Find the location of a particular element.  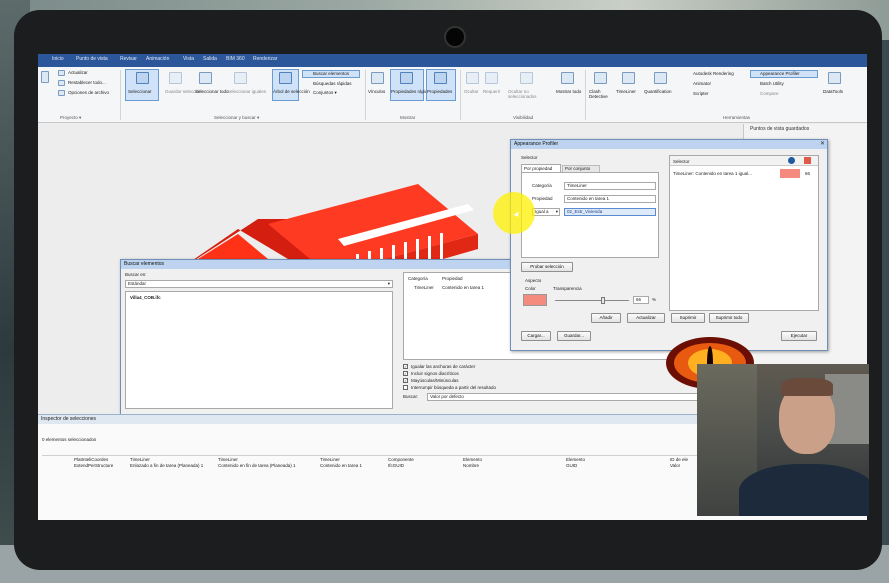

suprimir-todo-button: Suprimir todo is located at coordinates (729, 318).